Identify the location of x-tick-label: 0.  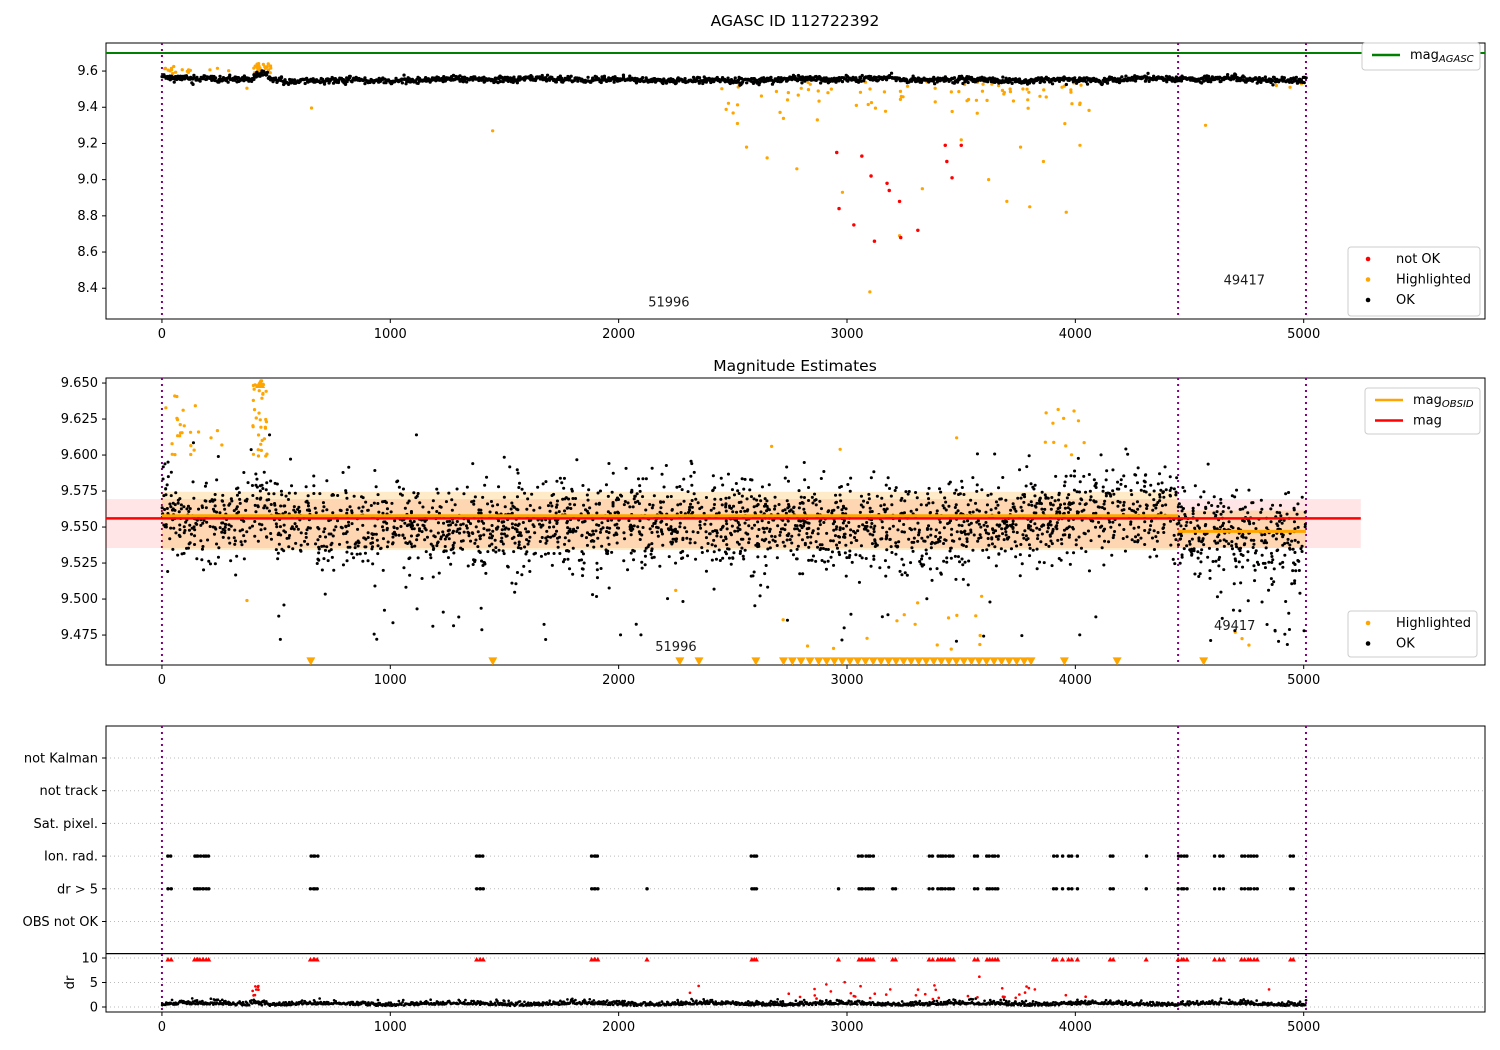
(162, 1027).